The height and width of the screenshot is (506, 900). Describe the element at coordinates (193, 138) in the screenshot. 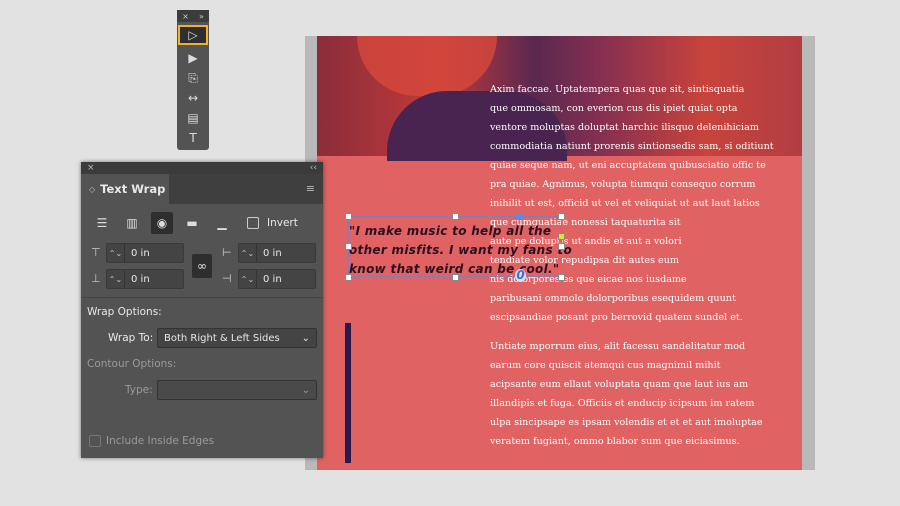

I see `type-tool: T` at that location.